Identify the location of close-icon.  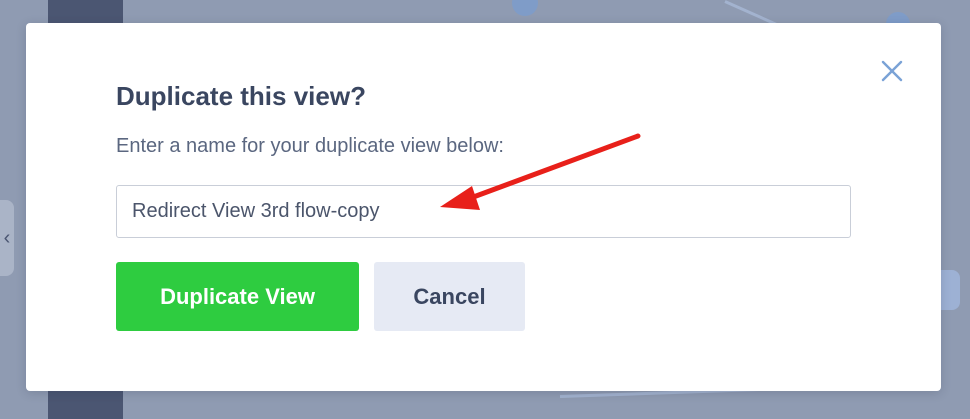
(892, 71).